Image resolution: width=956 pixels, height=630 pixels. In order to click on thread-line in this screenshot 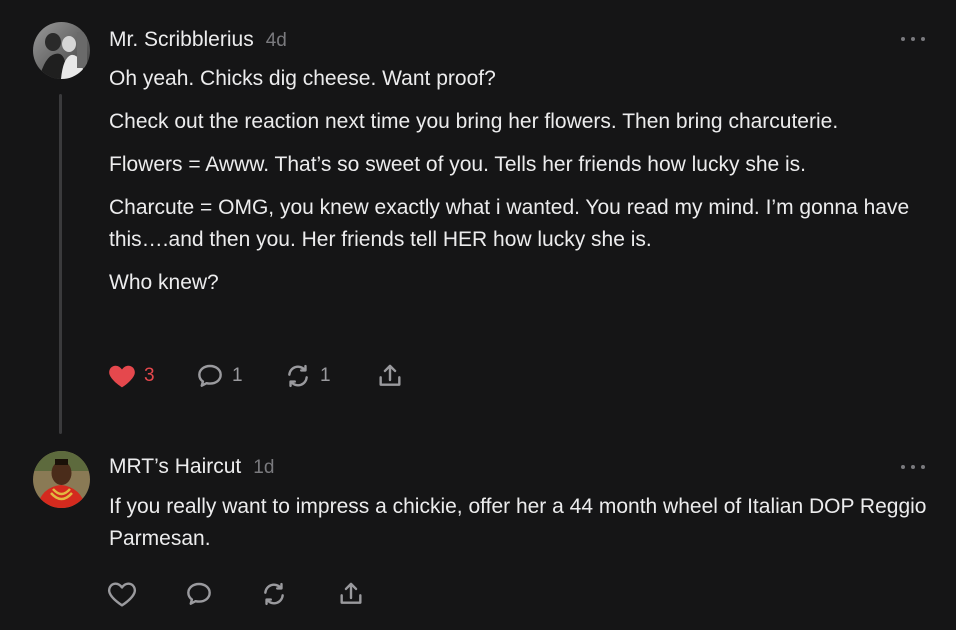, I will do `click(60, 264)`.